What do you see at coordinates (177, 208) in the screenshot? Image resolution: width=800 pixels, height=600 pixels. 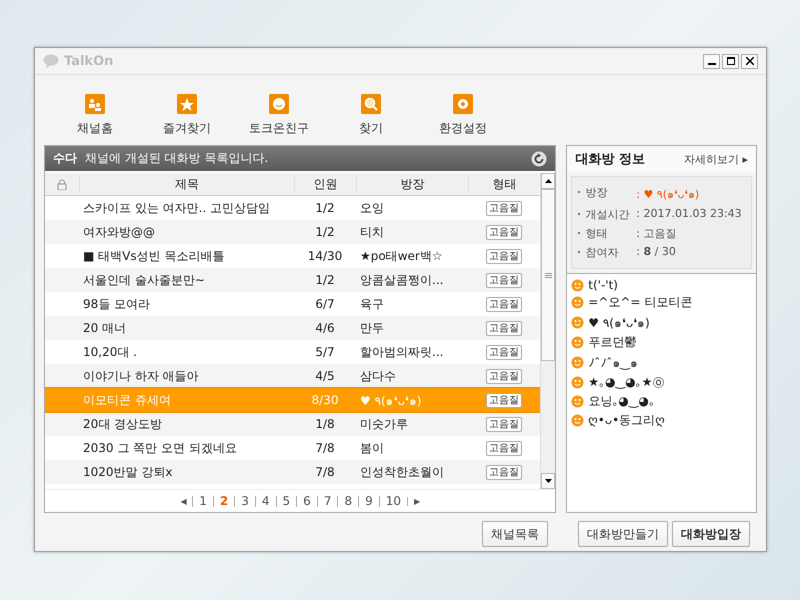 I see `room-title: 스카이프 있는 여자만.. 고민상담임` at bounding box center [177, 208].